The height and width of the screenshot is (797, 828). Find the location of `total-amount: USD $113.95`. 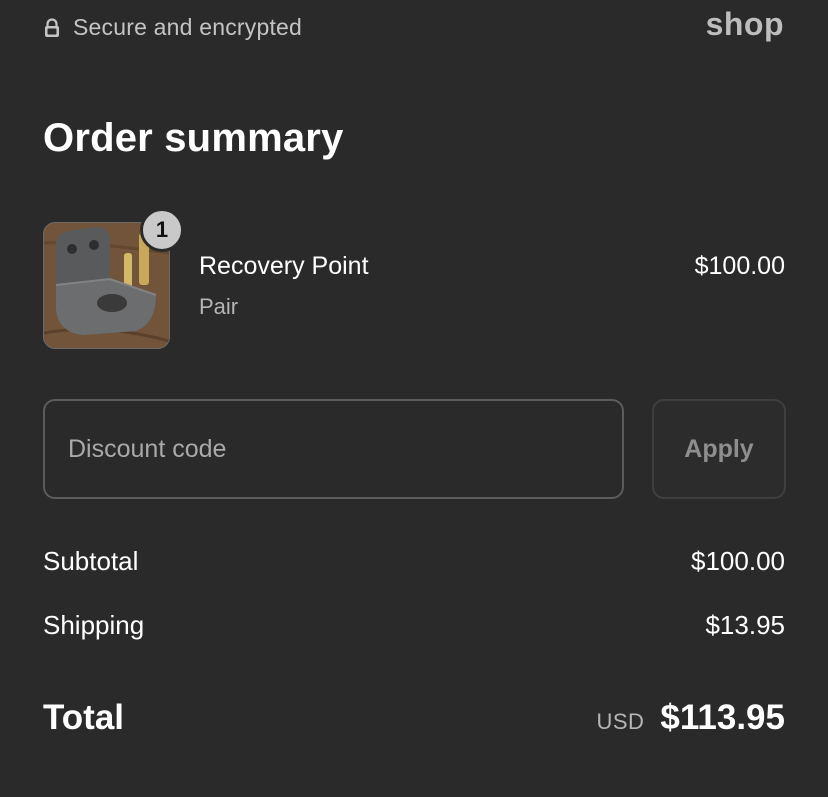

total-amount: USD $113.95 is located at coordinates (690, 718).